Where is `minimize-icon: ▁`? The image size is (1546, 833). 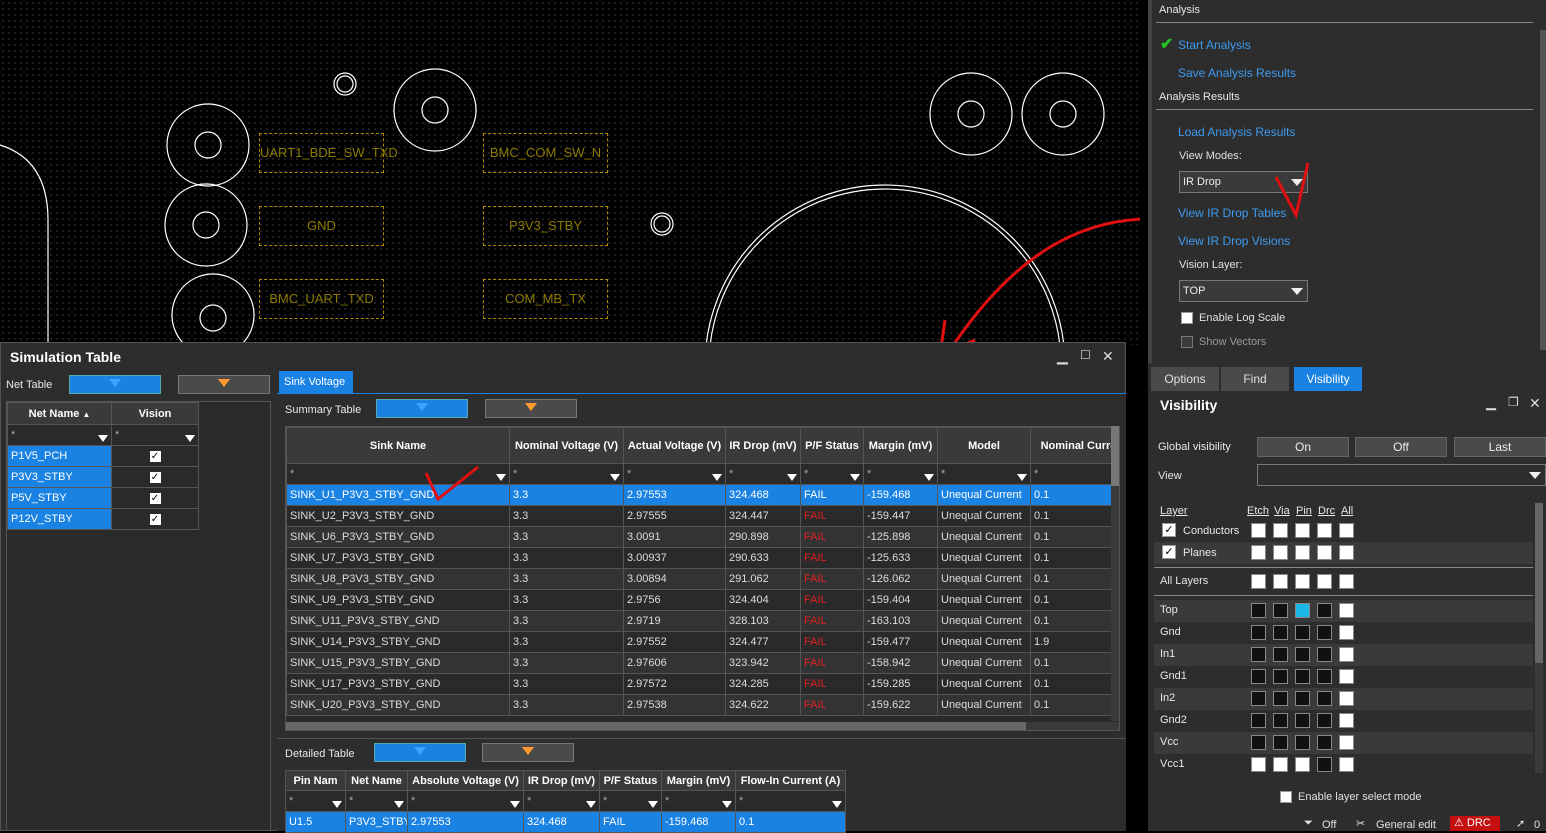 minimize-icon: ▁ is located at coordinates (1491, 403).